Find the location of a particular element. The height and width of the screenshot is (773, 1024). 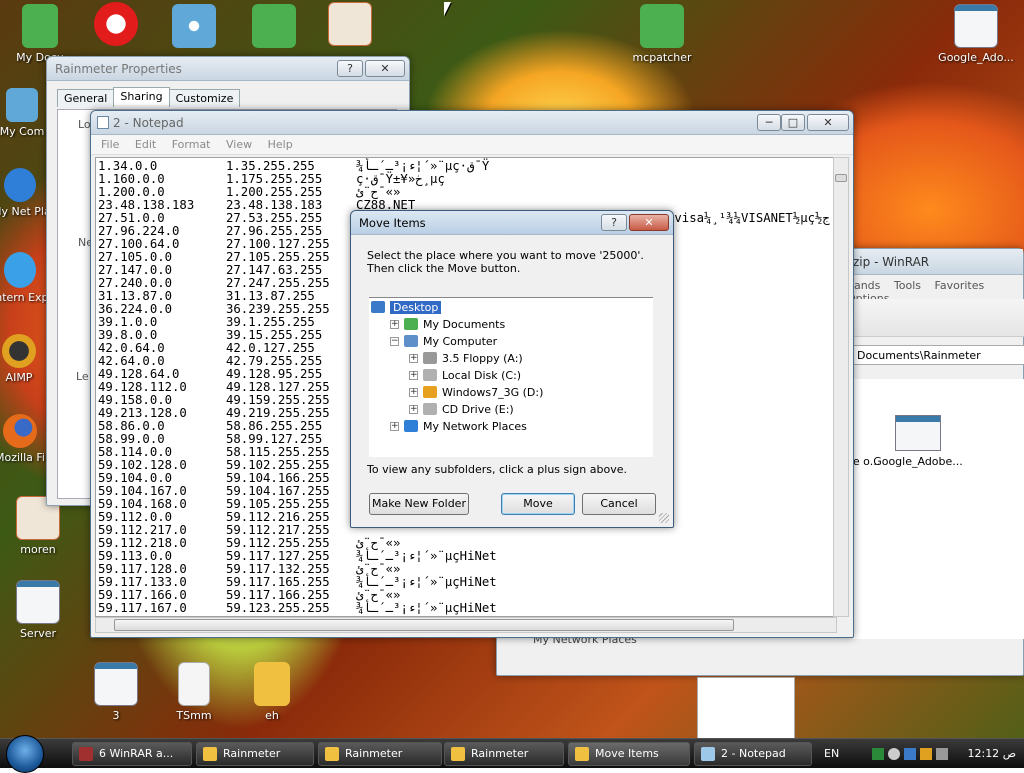

tree-item: − My Computer is located at coordinates (443, 341).